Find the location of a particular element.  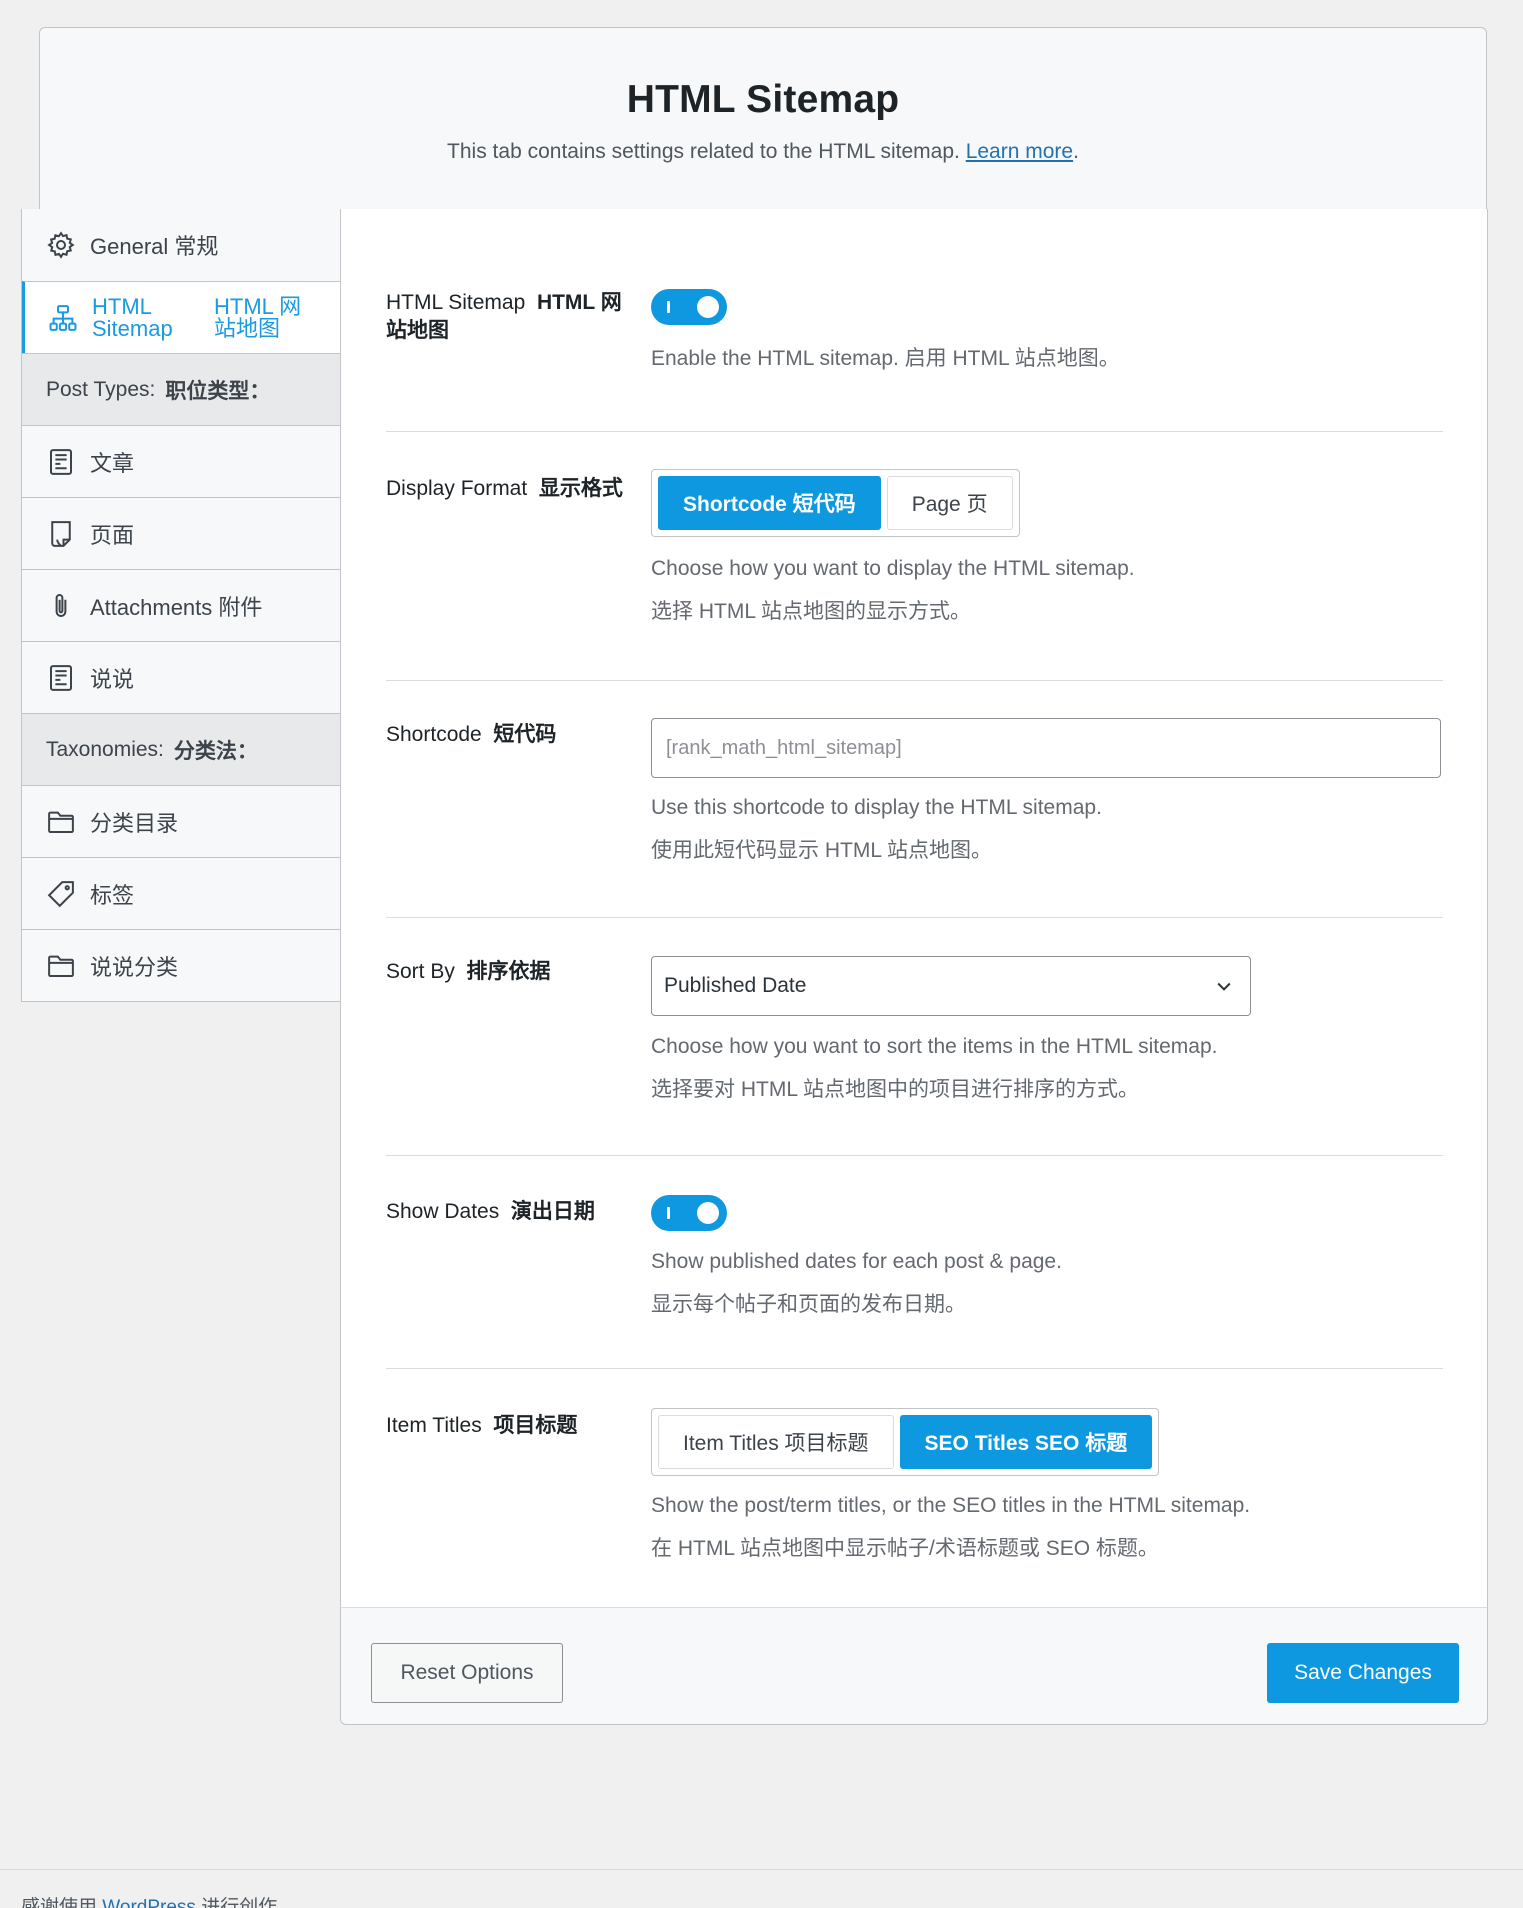

sidebar-item-label-en: HTML Sitemap is located at coordinates (132, 317).